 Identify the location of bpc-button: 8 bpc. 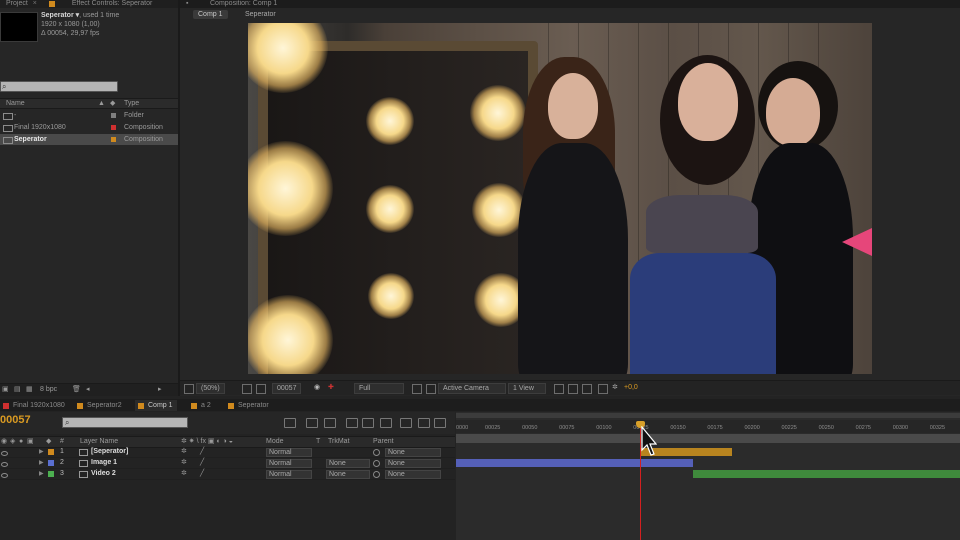
(48, 390).